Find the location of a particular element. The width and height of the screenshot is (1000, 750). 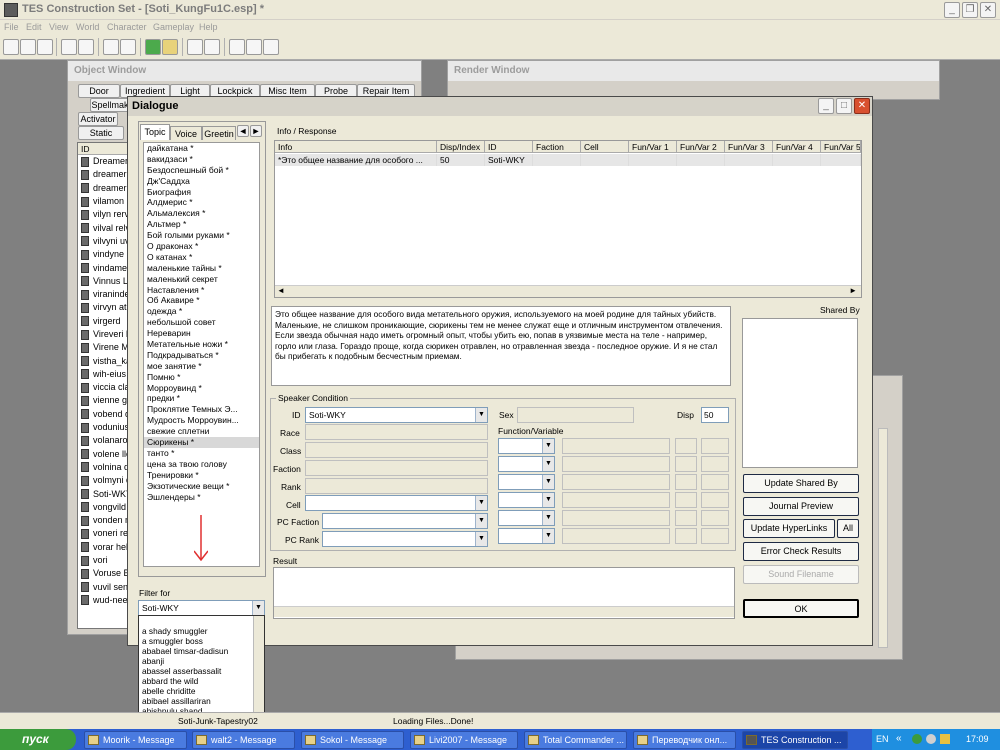

update-shared-by-button: Update Shared By is located at coordinates (801, 483).